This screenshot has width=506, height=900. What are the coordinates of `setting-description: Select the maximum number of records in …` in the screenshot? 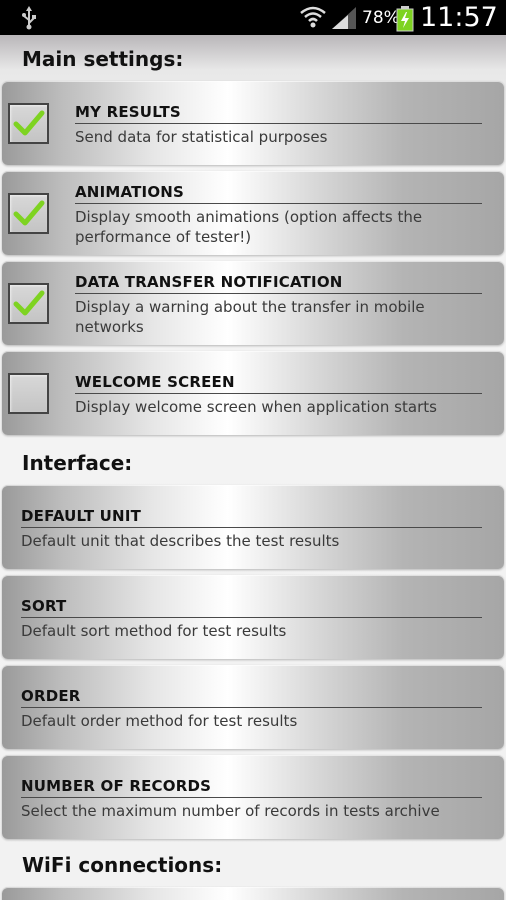 It's located at (230, 811).